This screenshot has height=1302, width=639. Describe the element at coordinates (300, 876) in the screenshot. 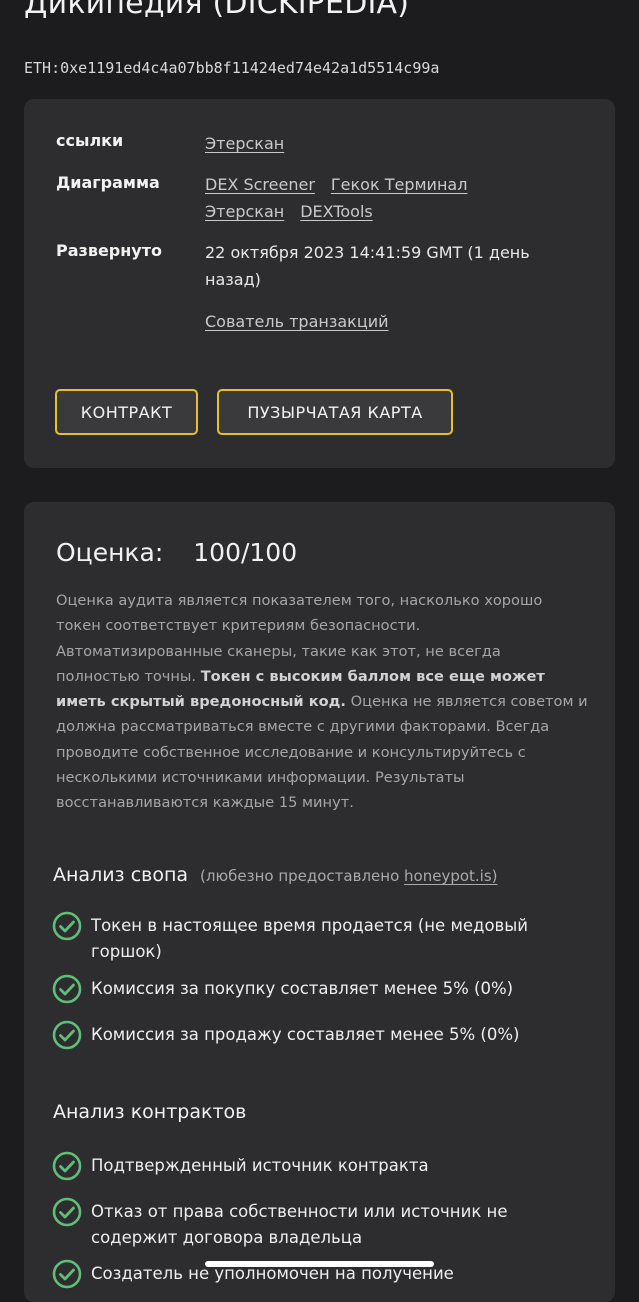

I see `swap-note-prefix: (любезно предоставлено` at that location.